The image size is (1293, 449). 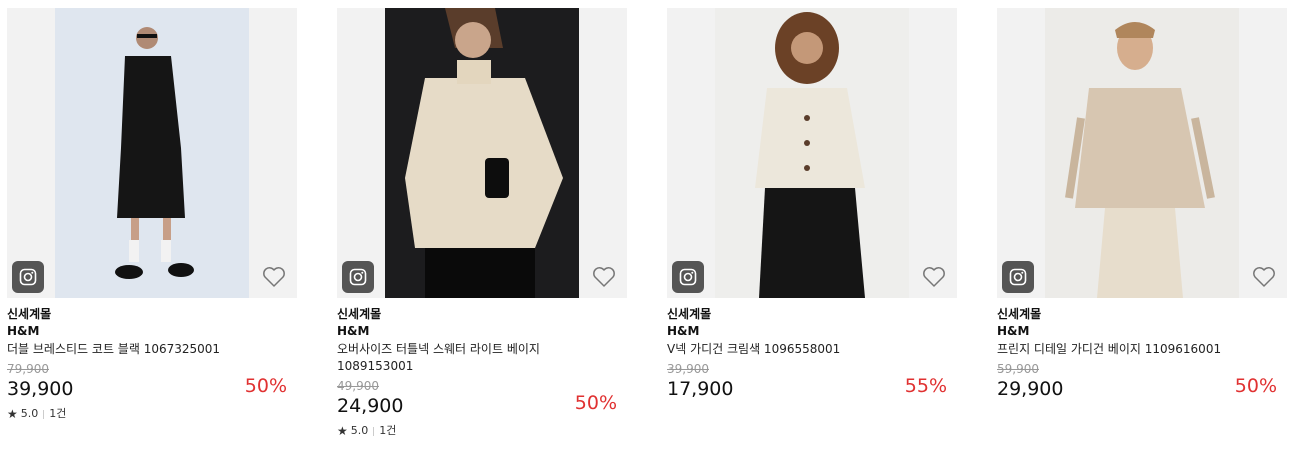 I want to click on product-name: 더블 브레스티드 코트 블랙 1067325001, so click(x=152, y=349).